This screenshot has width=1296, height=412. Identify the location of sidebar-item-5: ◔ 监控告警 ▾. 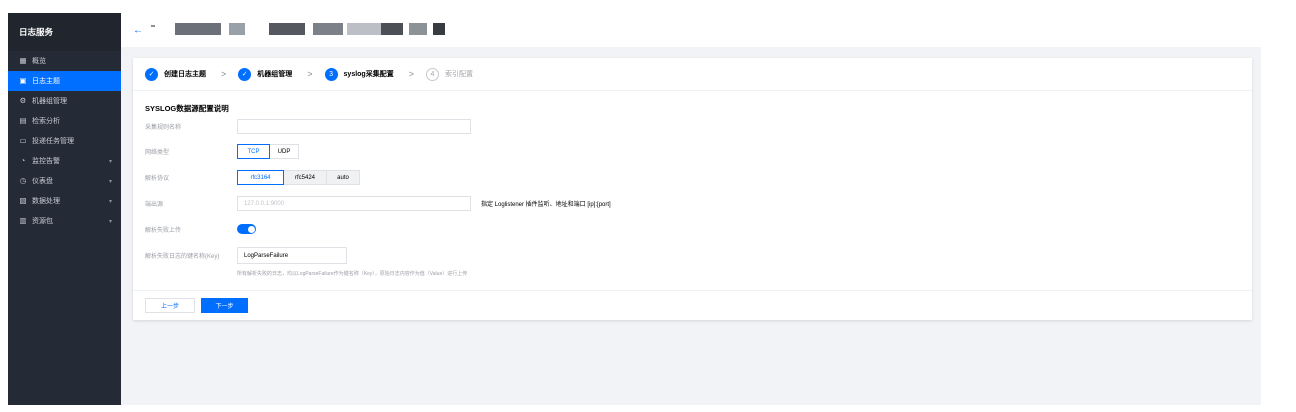
(64, 161).